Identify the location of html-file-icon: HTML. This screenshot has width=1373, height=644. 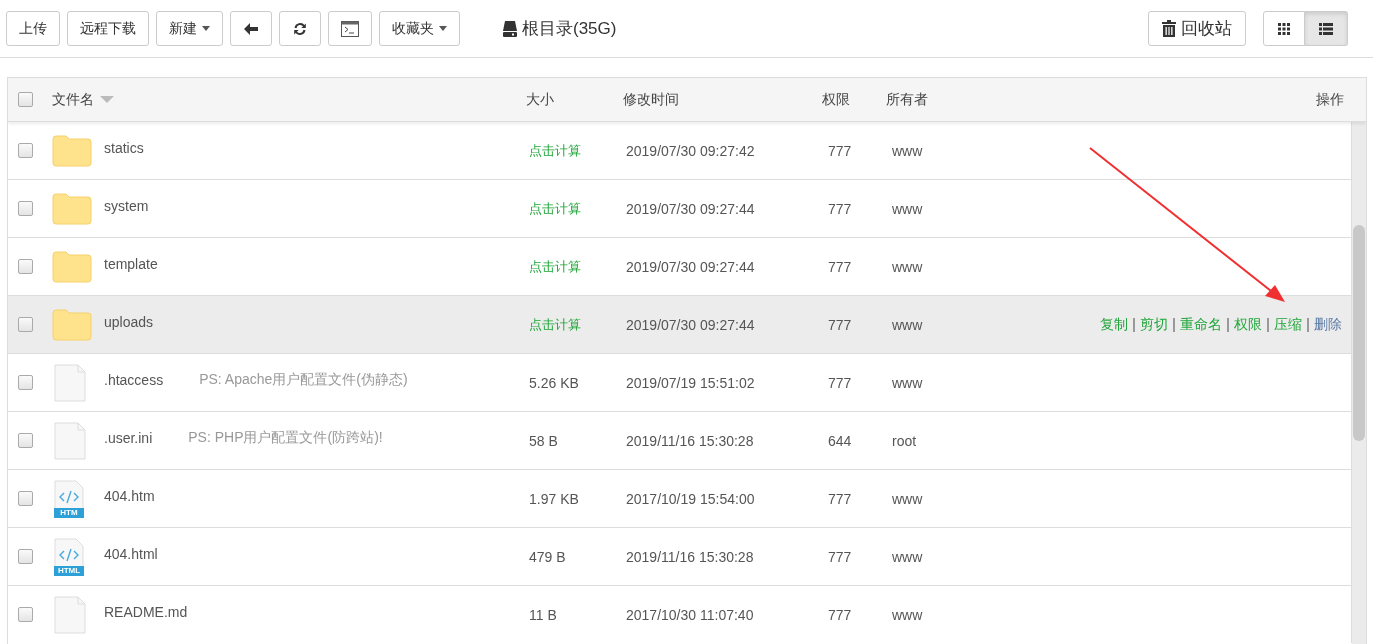
(69, 556).